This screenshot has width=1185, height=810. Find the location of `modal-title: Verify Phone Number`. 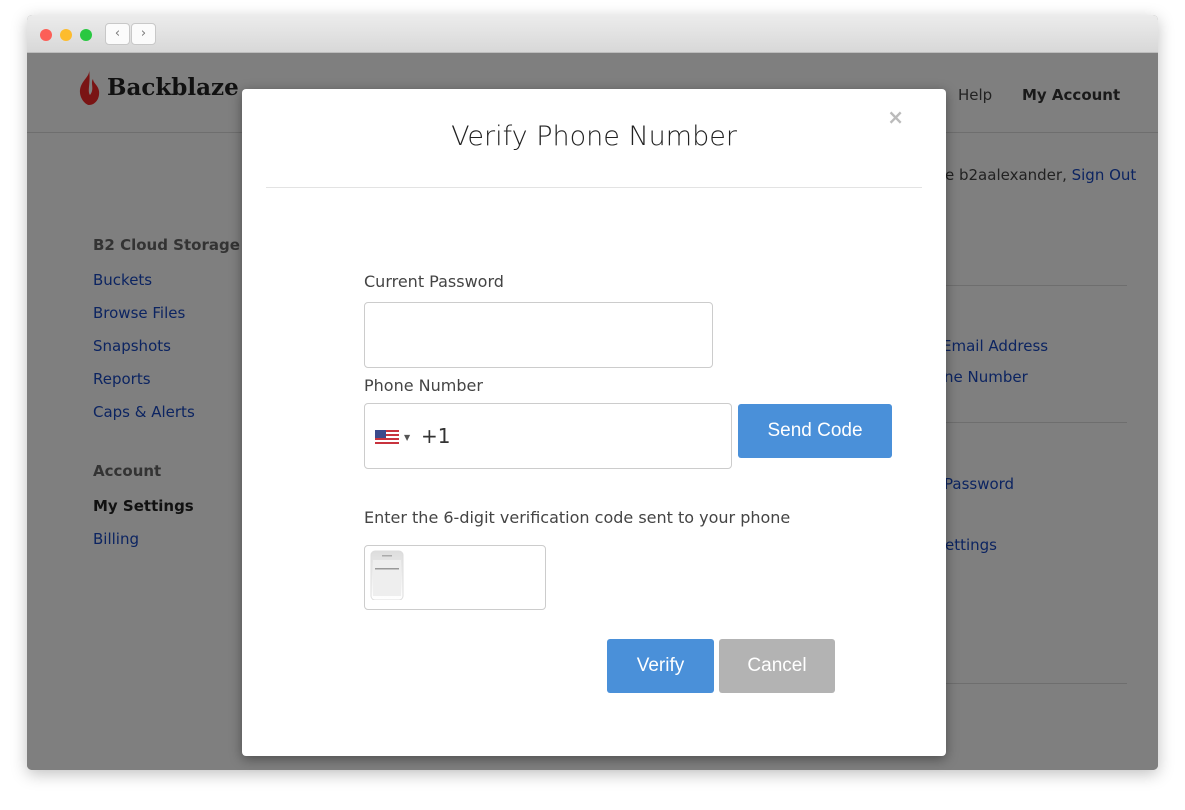

modal-title: Verify Phone Number is located at coordinates (594, 136).